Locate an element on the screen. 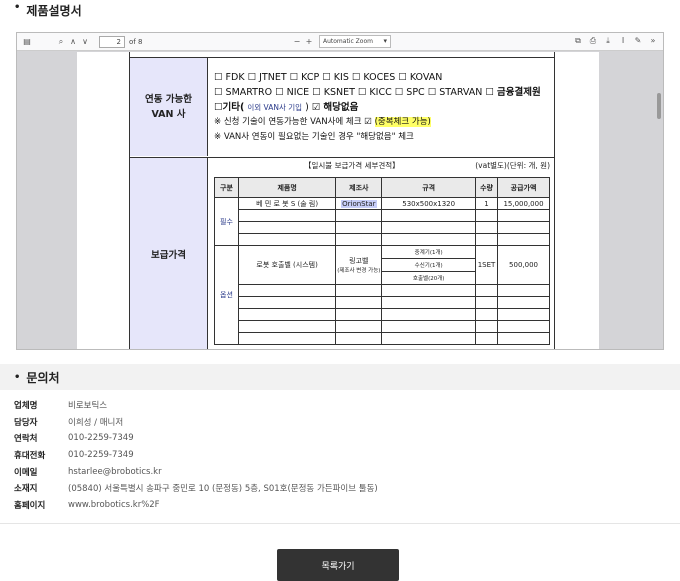  more-tools-icon: » is located at coordinates (653, 41).